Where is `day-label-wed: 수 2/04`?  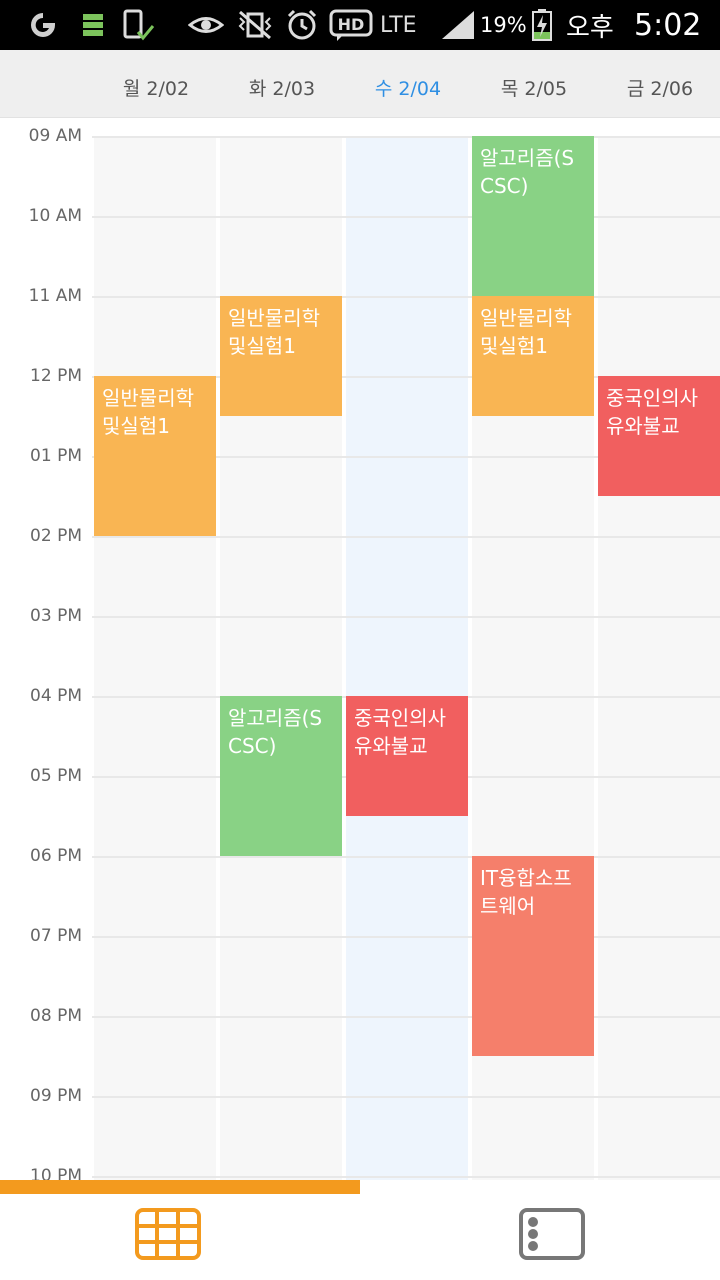
day-label-wed: 수 2/04 is located at coordinates (408, 87).